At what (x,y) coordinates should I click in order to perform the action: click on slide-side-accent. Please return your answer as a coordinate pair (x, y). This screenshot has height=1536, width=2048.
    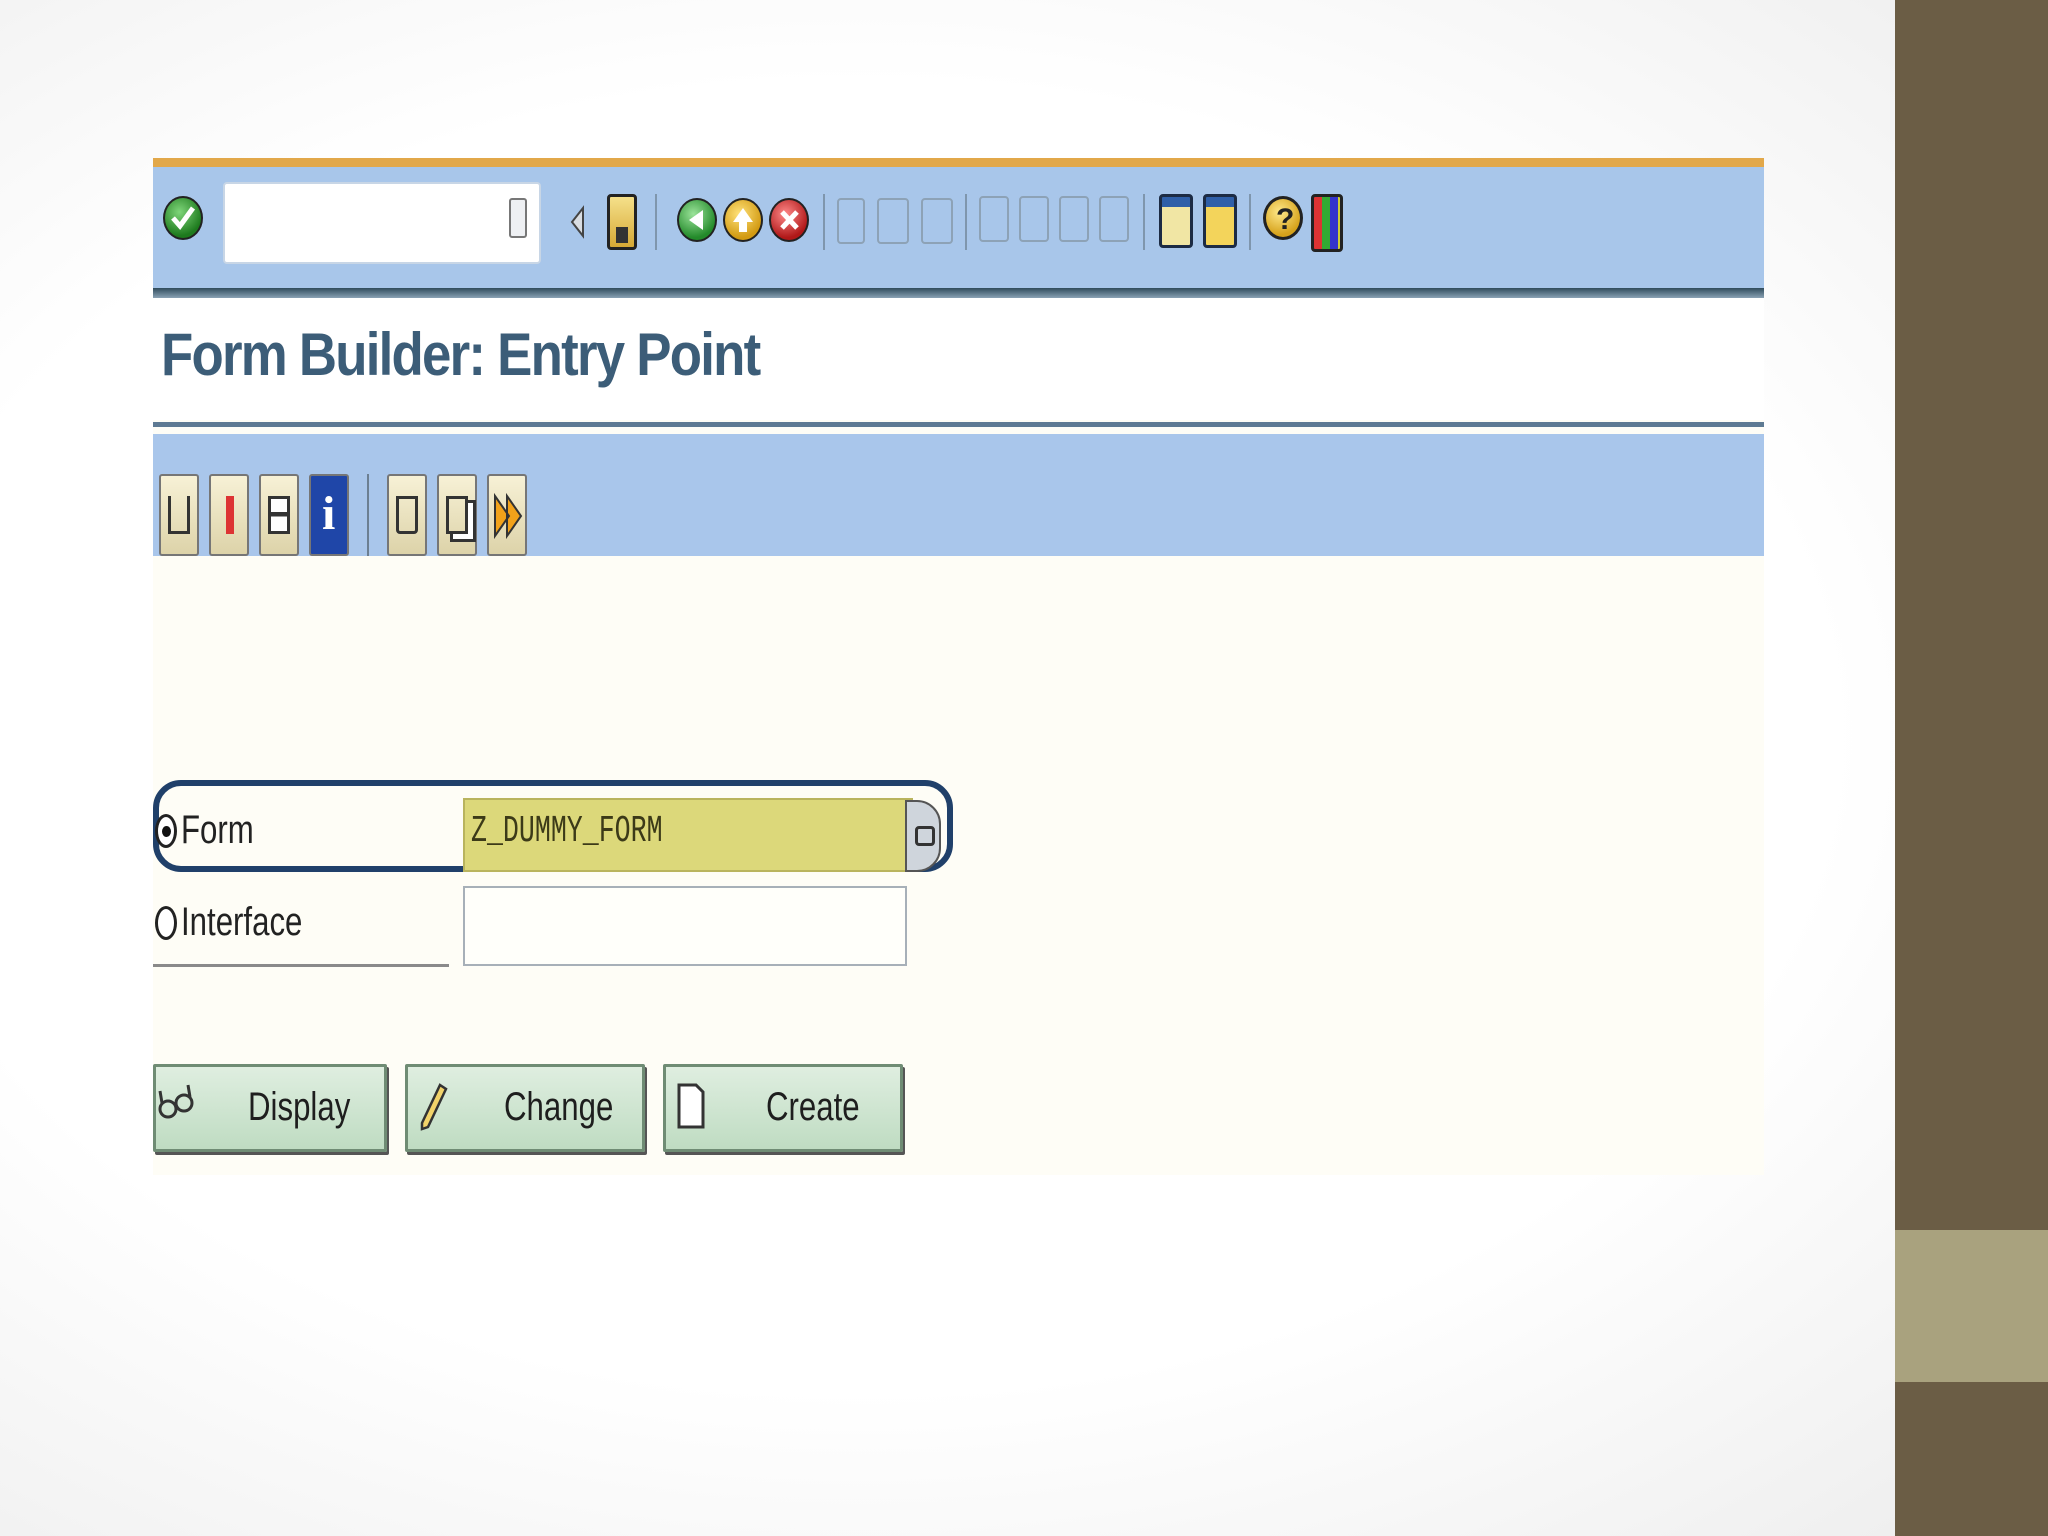
    Looking at the image, I should click on (1971, 1306).